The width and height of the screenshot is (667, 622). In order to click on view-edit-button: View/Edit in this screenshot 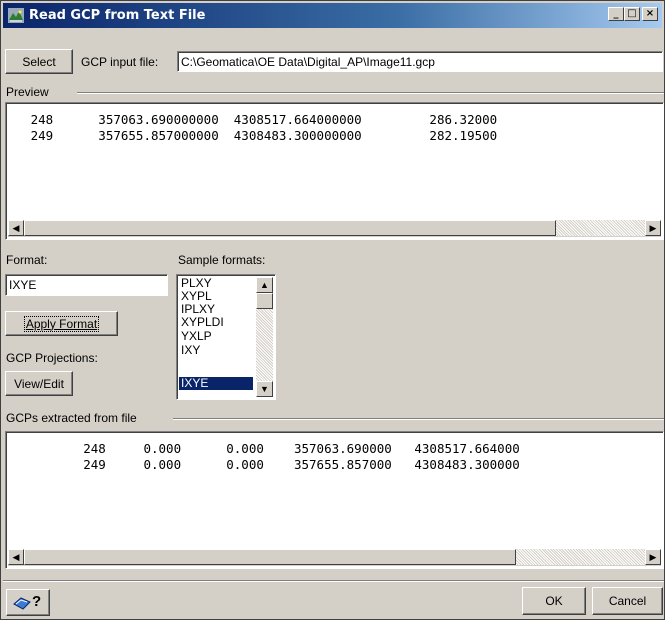, I will do `click(39, 383)`.